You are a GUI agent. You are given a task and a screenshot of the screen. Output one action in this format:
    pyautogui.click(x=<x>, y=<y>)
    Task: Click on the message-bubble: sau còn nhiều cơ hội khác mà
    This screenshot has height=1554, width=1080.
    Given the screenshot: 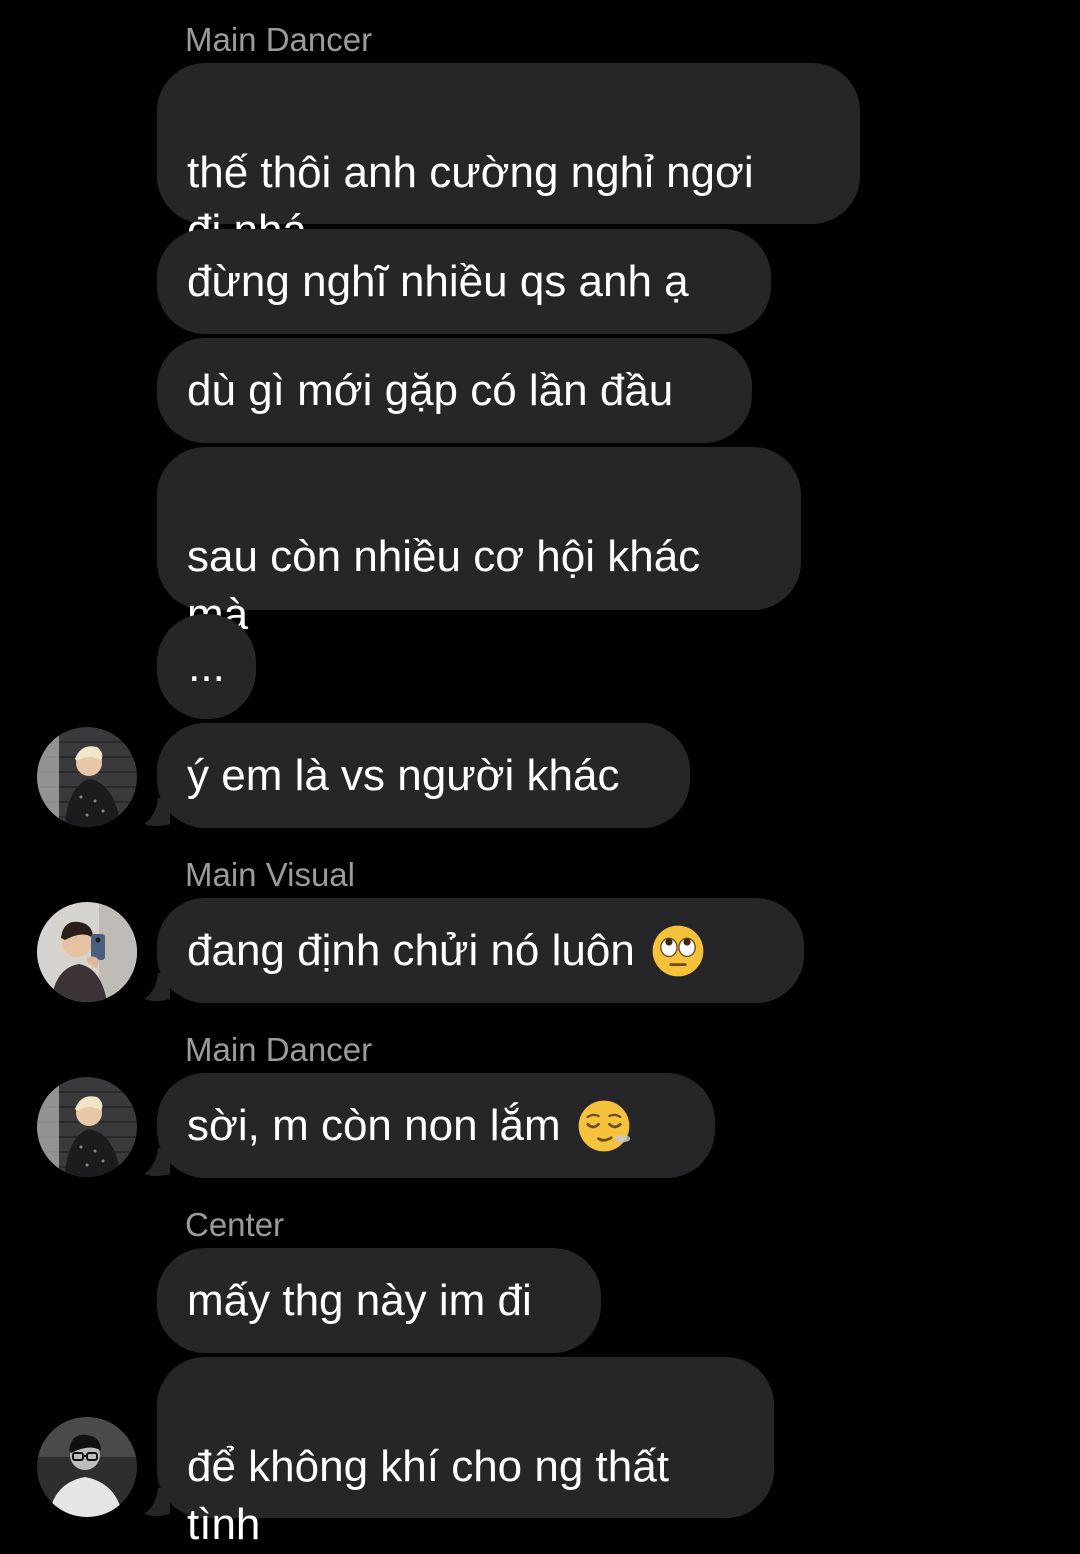 What is the action you would take?
    pyautogui.click(x=479, y=572)
    